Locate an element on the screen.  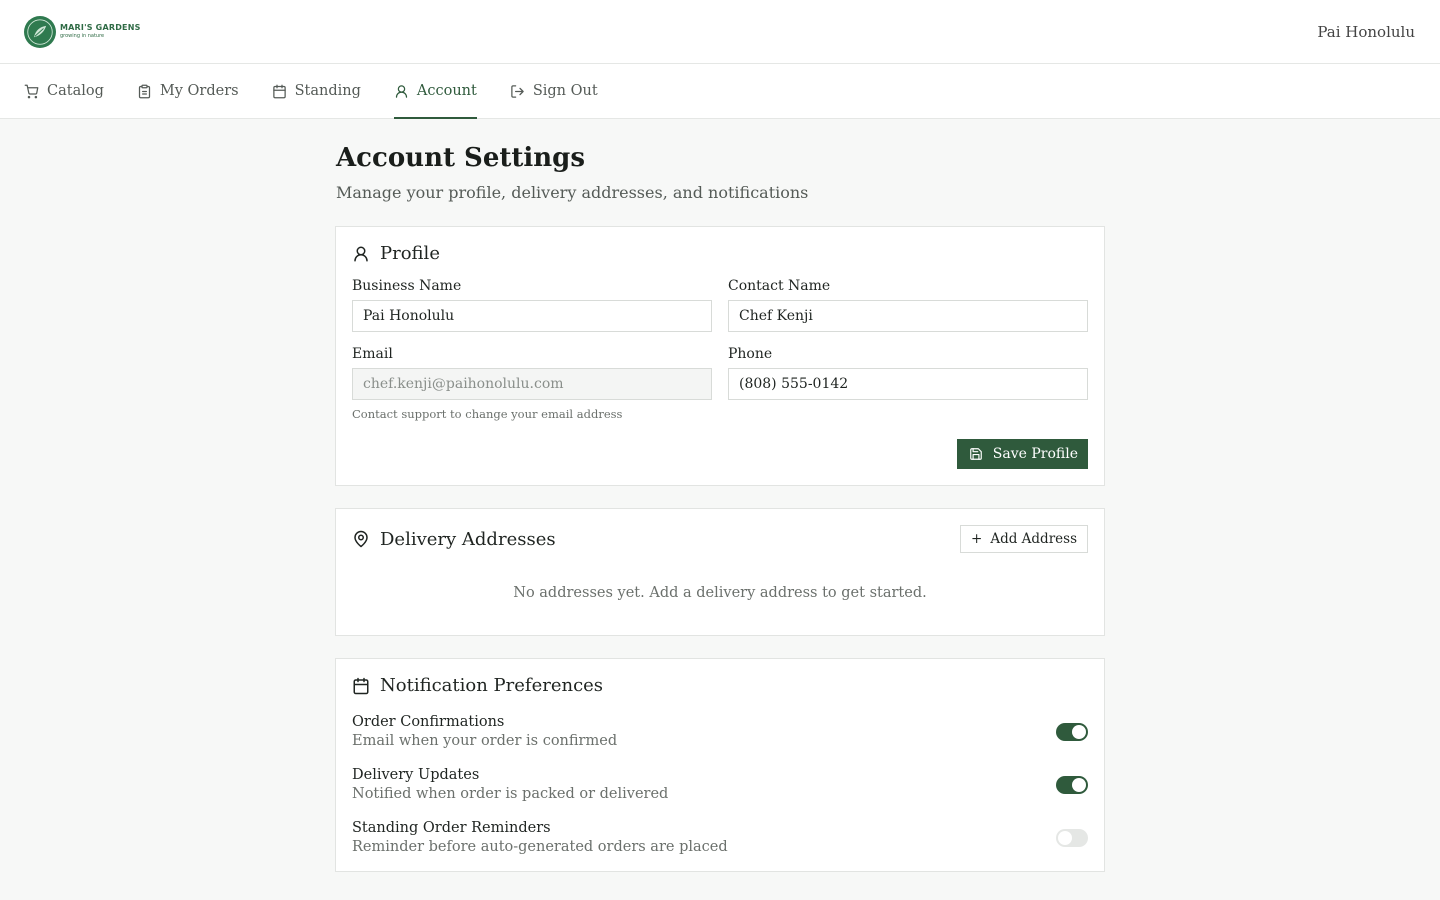
notifications-title-label: Notification Preferences is located at coordinates (492, 685).